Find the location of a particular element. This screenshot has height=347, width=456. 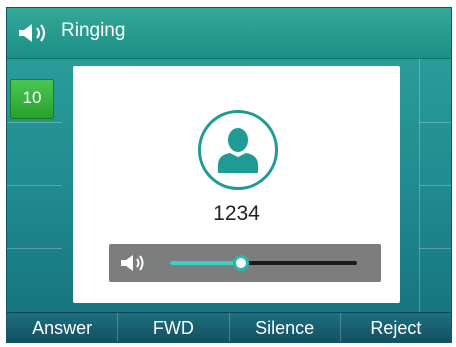

line-keys-right is located at coordinates (428, 185).